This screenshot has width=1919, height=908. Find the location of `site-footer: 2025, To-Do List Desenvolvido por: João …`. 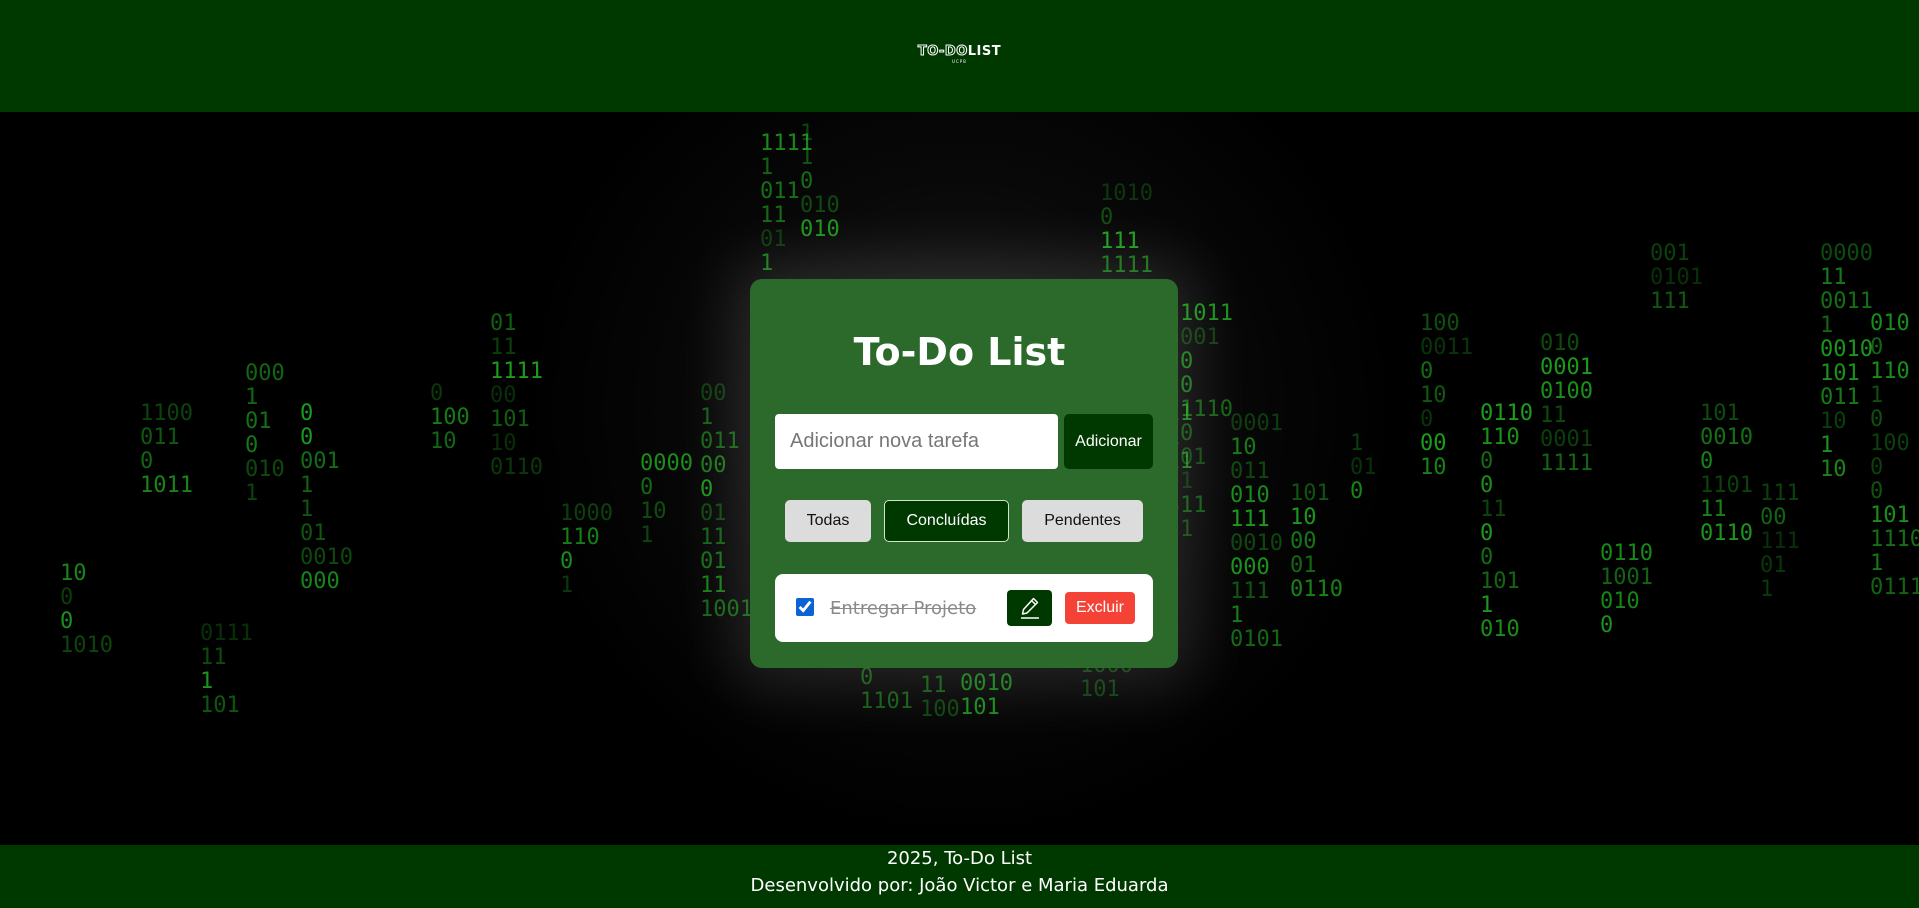

site-footer: 2025, To-Do List Desenvolvido por: João … is located at coordinates (959, 876).